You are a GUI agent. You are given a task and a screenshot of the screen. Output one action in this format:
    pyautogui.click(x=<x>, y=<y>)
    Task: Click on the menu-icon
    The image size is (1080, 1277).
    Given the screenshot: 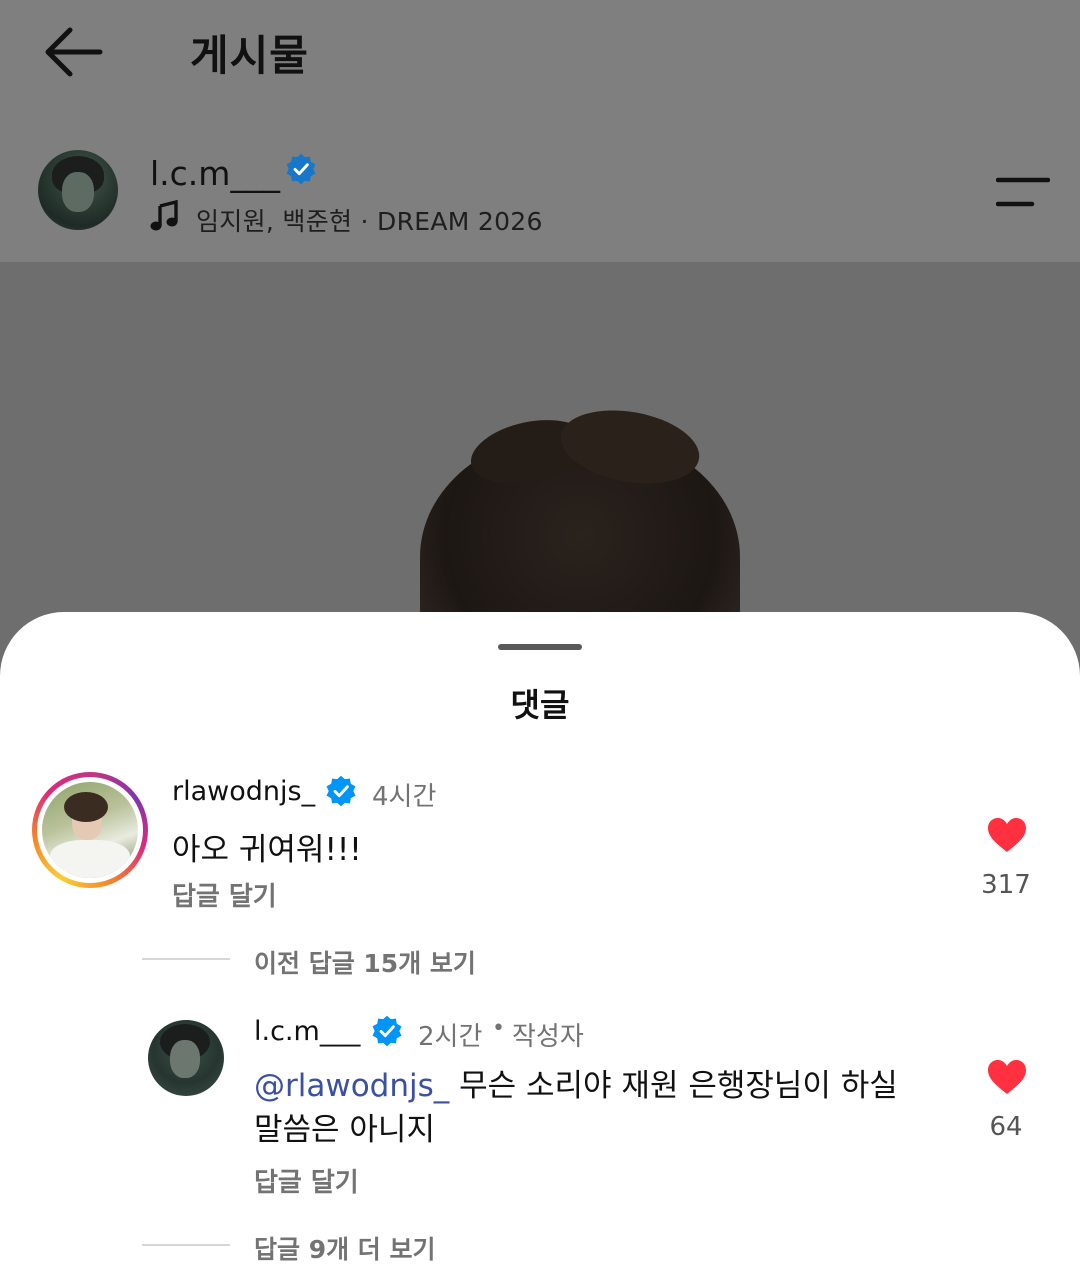 What is the action you would take?
    pyautogui.click(x=1023, y=192)
    